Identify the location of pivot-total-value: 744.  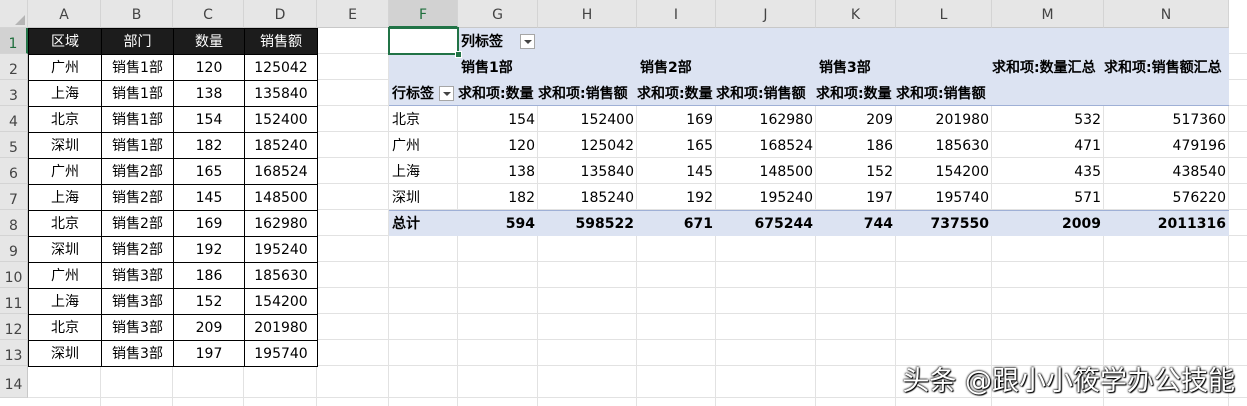
(856, 223).